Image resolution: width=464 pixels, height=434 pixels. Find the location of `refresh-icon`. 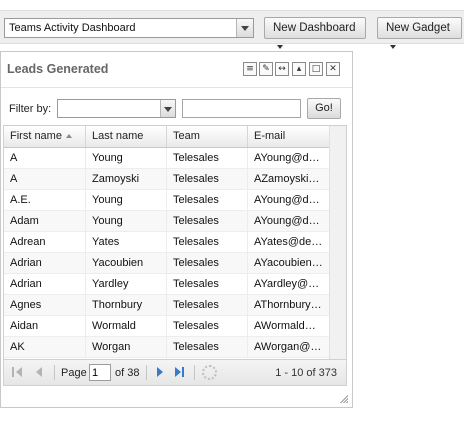

refresh-icon is located at coordinates (209, 372).